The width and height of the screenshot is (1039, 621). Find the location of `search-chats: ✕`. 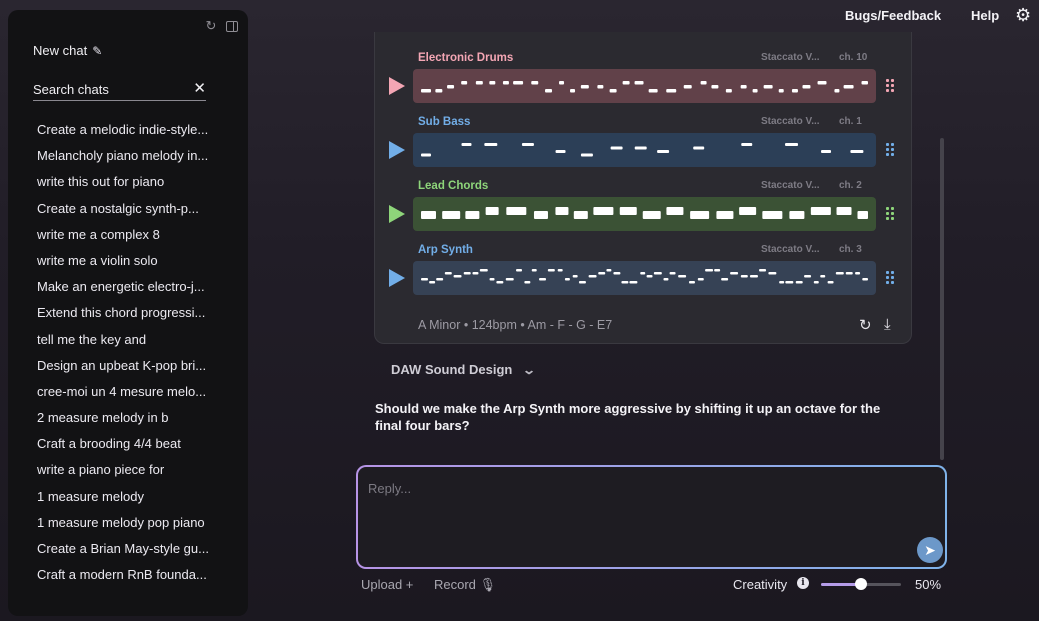

search-chats: ✕ is located at coordinates (119, 90).